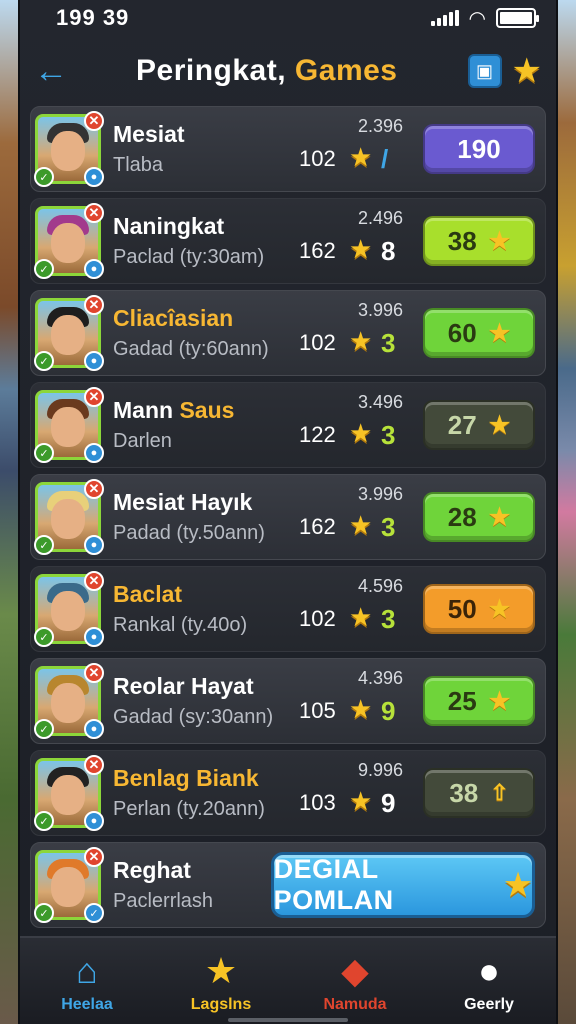 This screenshot has height=1024, width=576. What do you see at coordinates (186, 778) in the screenshot?
I see `player-name: Benlag Biank` at bounding box center [186, 778].